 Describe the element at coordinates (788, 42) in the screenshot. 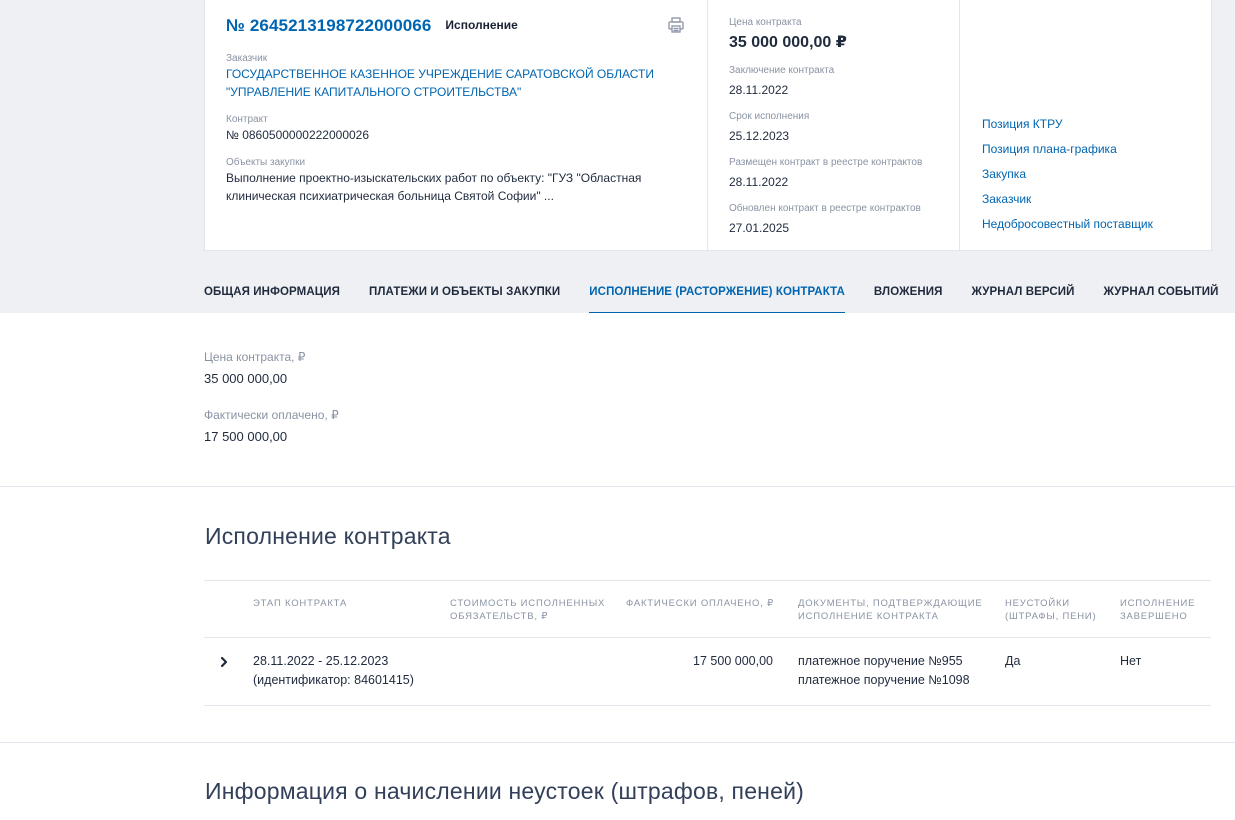

I see `price-value: 35 000 000,00 ₽` at that location.